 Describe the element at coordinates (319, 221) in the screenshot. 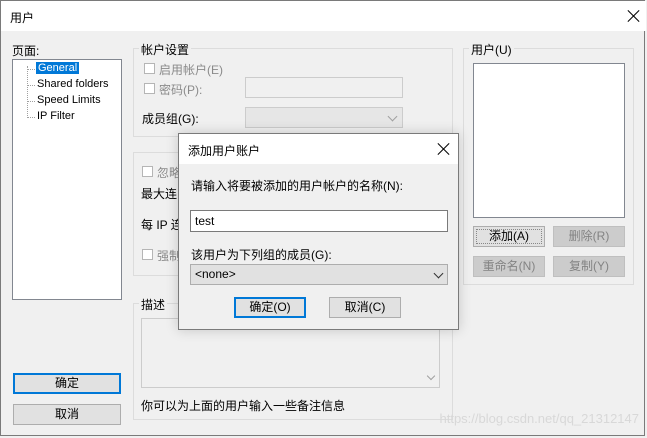

I see `username-input: test` at that location.